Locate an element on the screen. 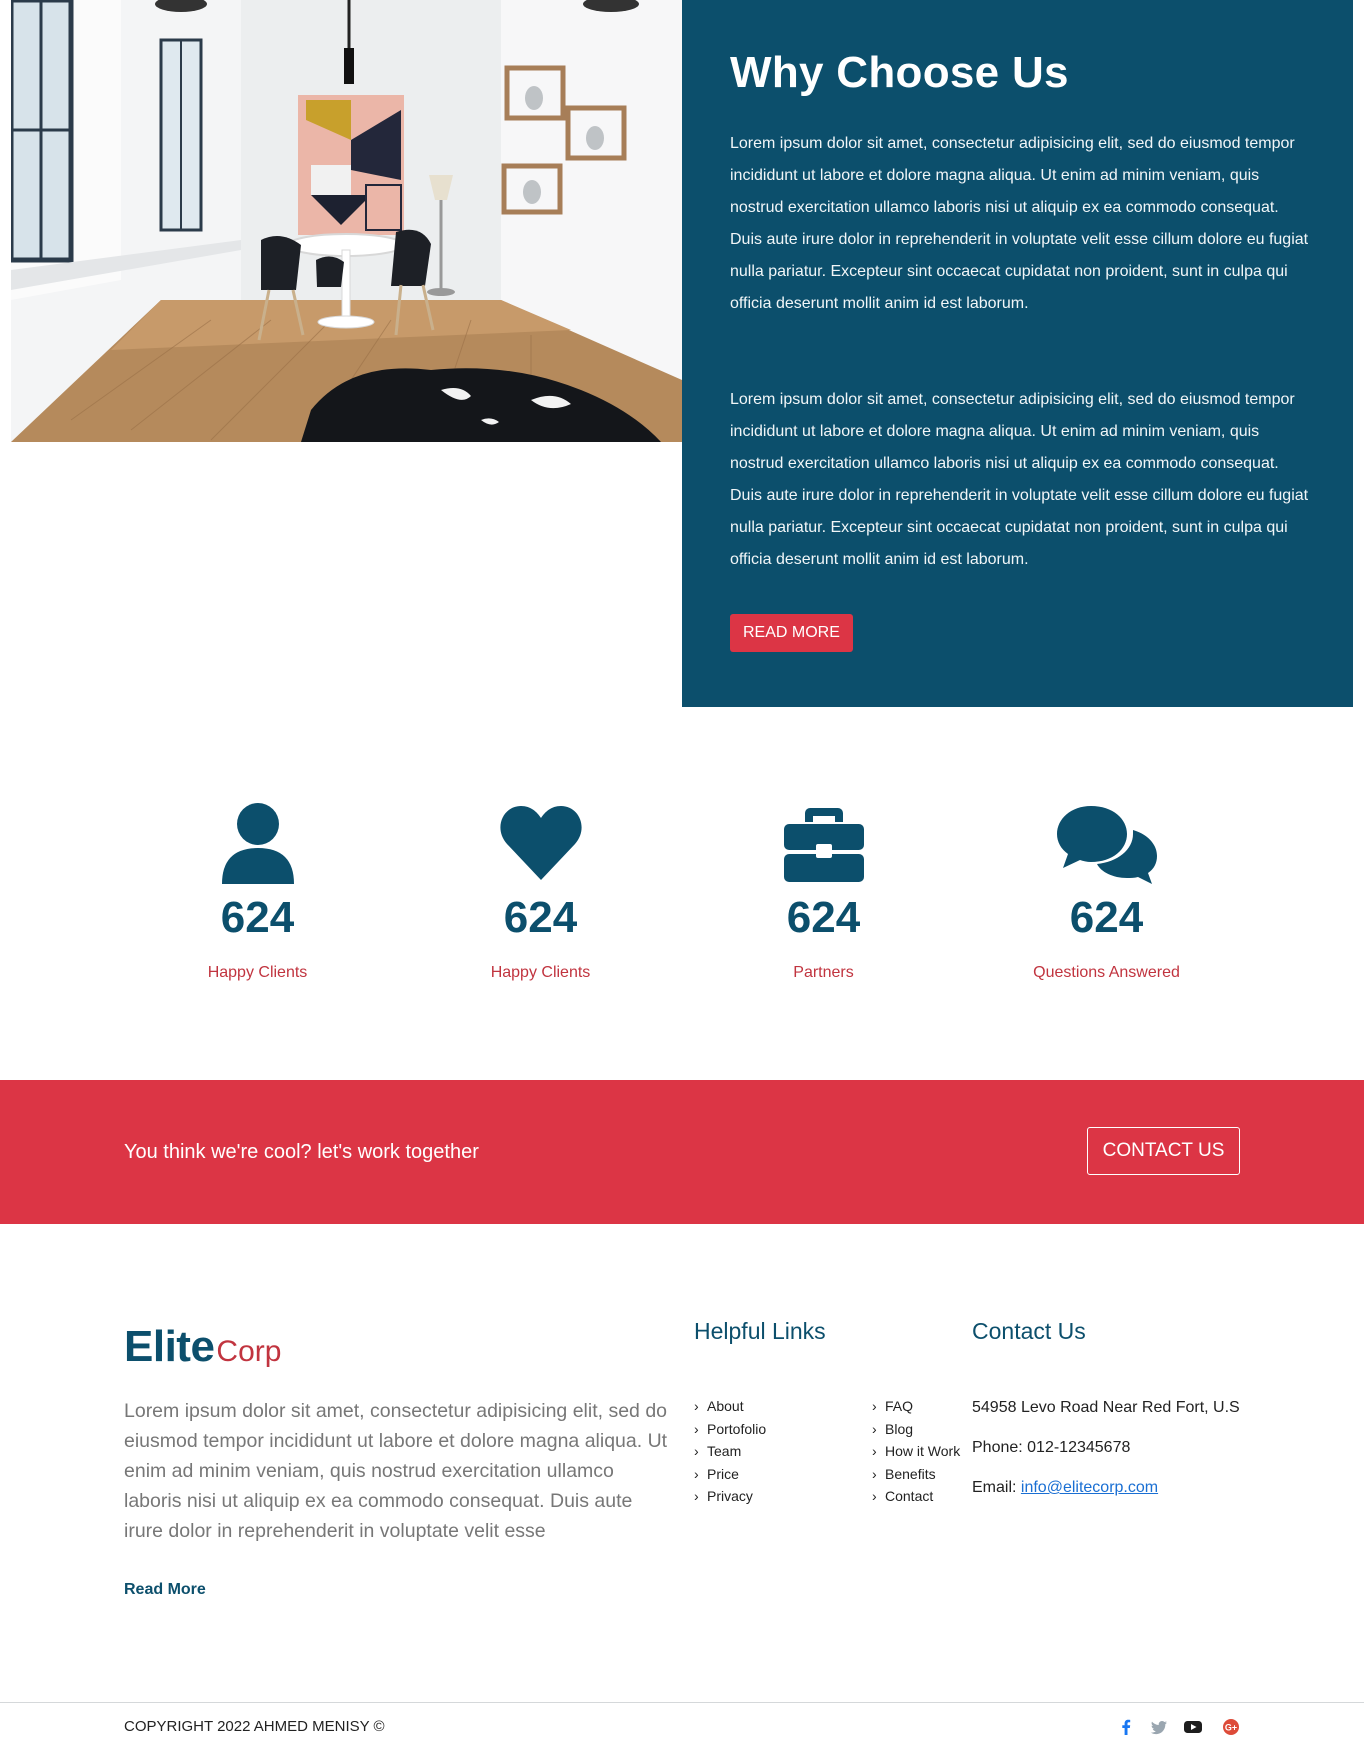  logo: EliteCorp is located at coordinates (202, 1347).